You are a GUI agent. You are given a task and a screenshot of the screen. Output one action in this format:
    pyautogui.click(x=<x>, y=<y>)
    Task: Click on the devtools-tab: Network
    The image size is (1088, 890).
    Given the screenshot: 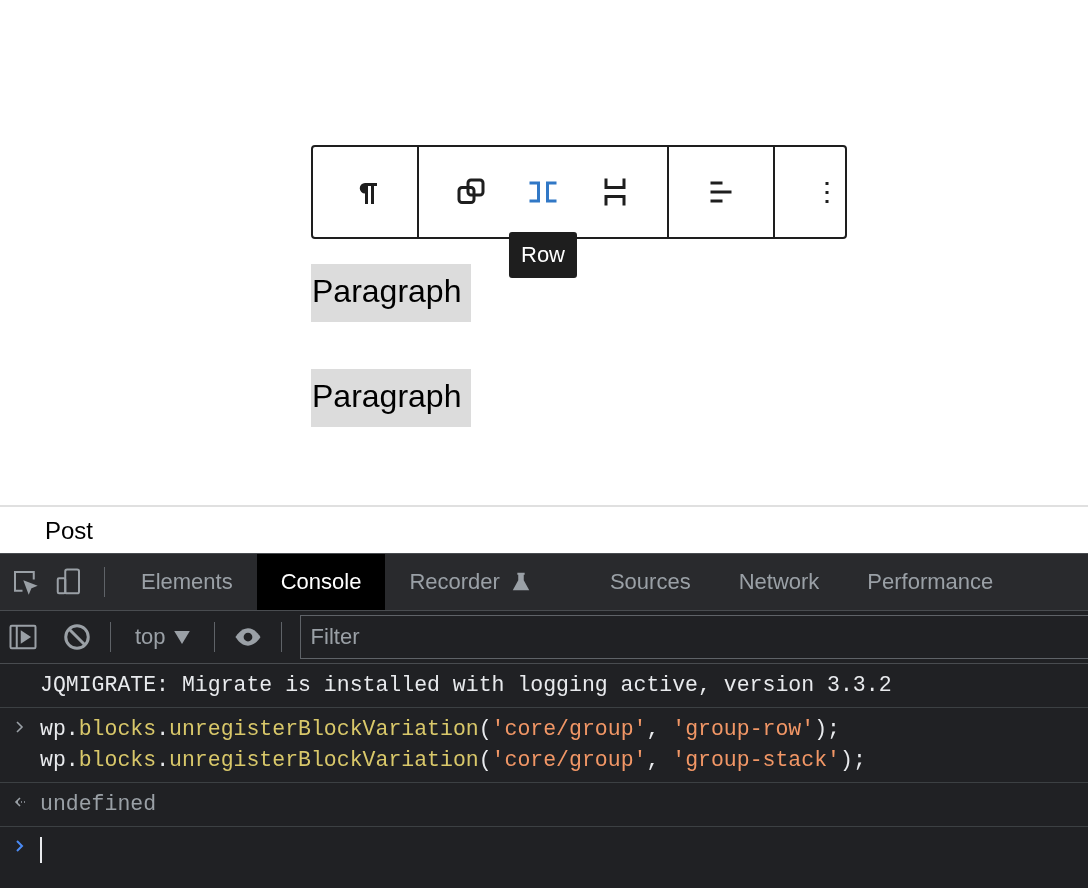 What is the action you would take?
    pyautogui.click(x=779, y=582)
    